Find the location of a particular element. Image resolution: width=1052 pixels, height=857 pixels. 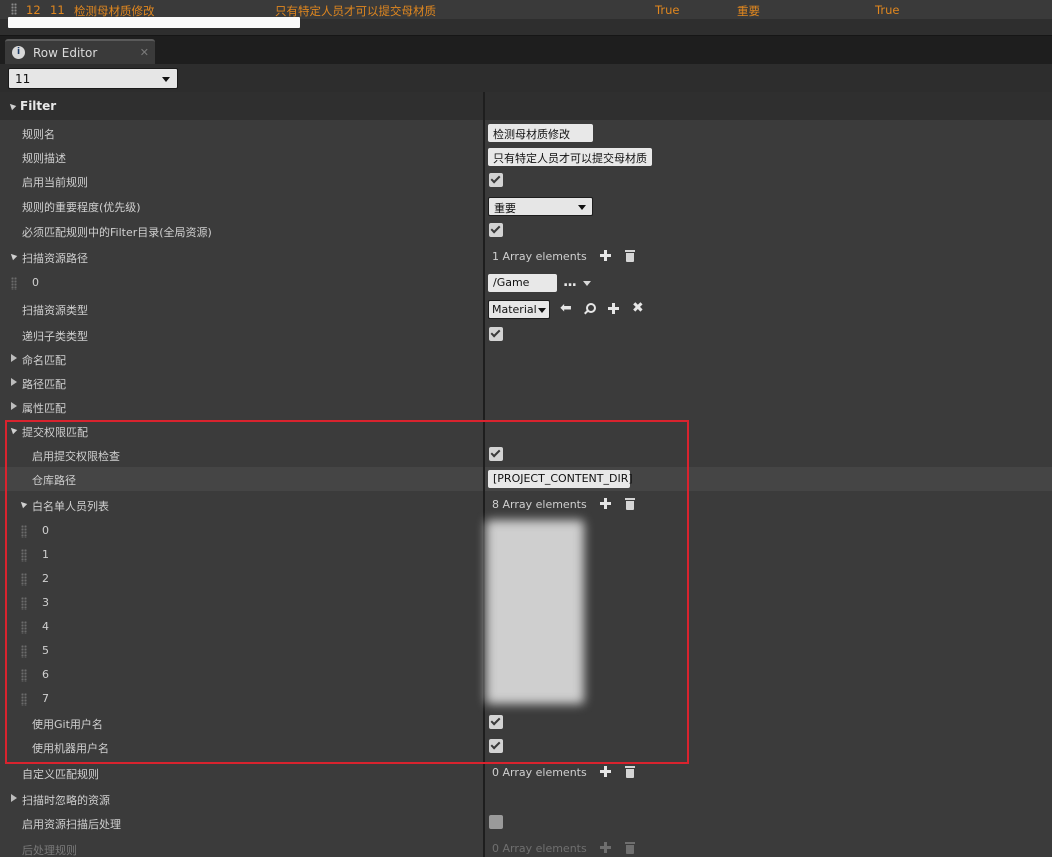

tab-row-editor: i Row Editor ✕ is located at coordinates (80, 52).